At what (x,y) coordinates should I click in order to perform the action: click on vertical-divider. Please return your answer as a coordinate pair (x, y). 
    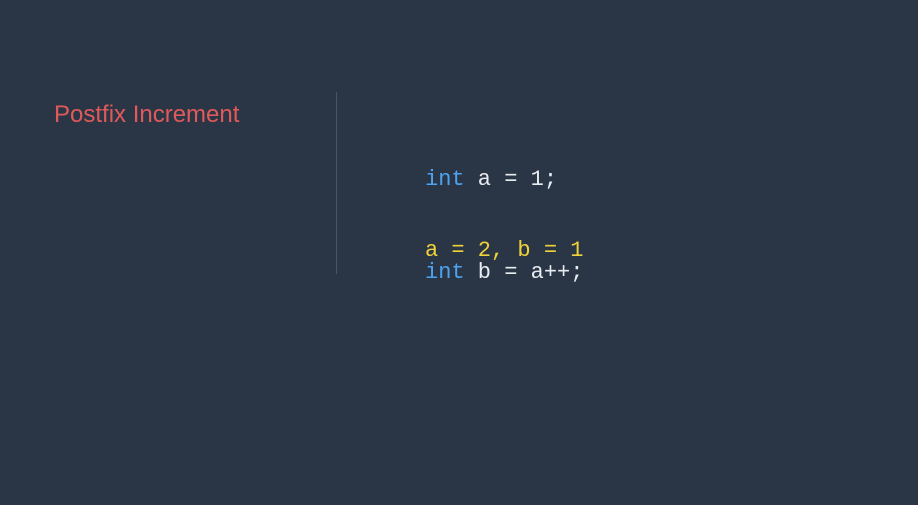
    Looking at the image, I should click on (336, 183).